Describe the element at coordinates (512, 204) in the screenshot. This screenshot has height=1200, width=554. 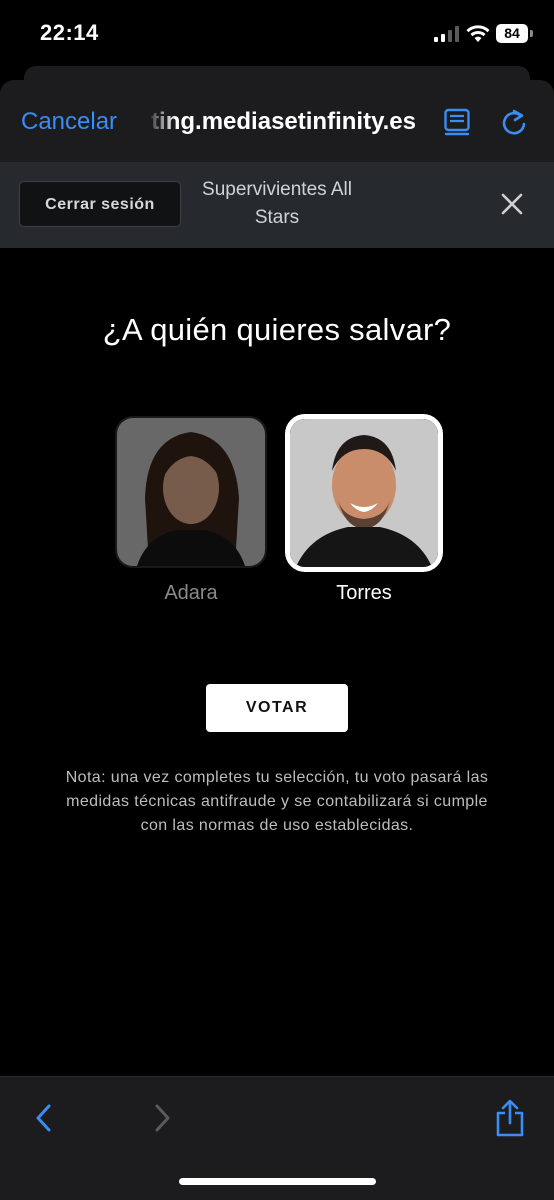
I see `close-icon` at that location.